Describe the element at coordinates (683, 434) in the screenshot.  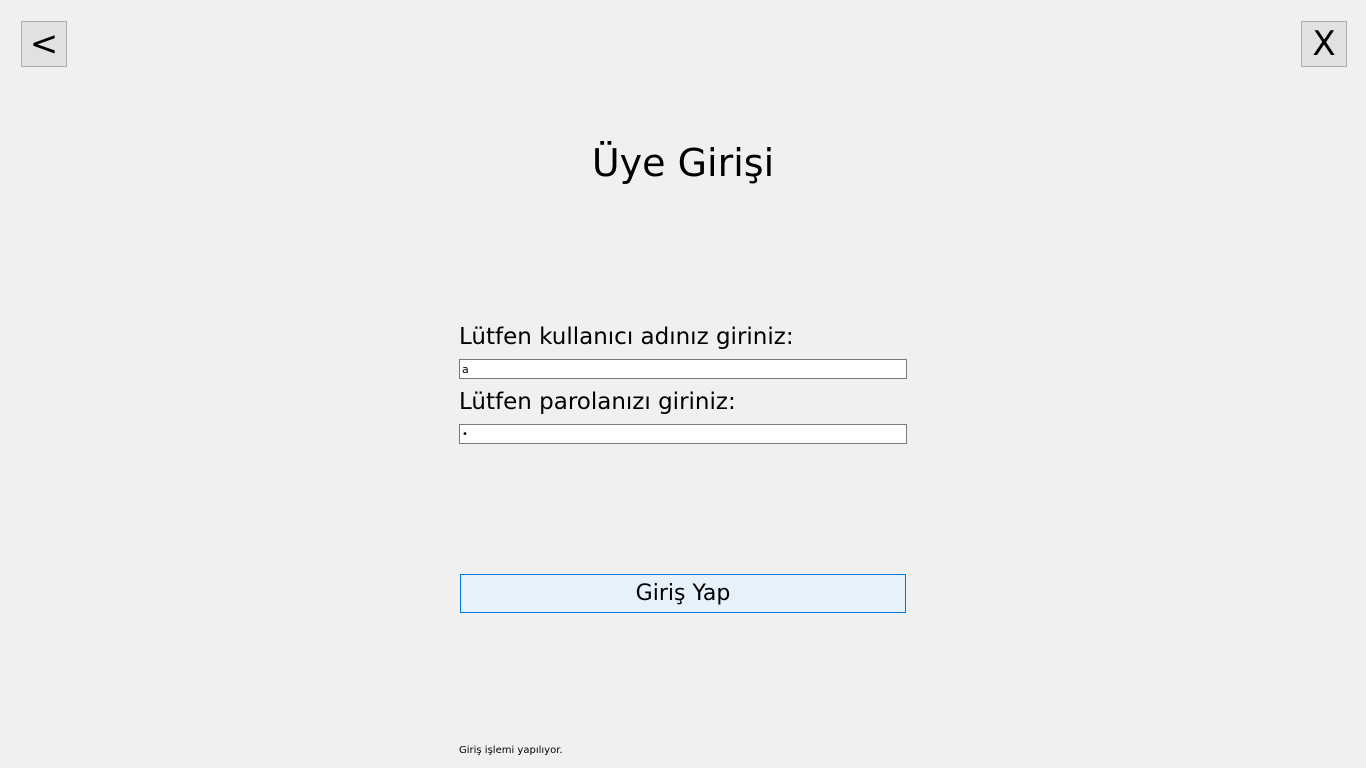
I see `password-input` at that location.